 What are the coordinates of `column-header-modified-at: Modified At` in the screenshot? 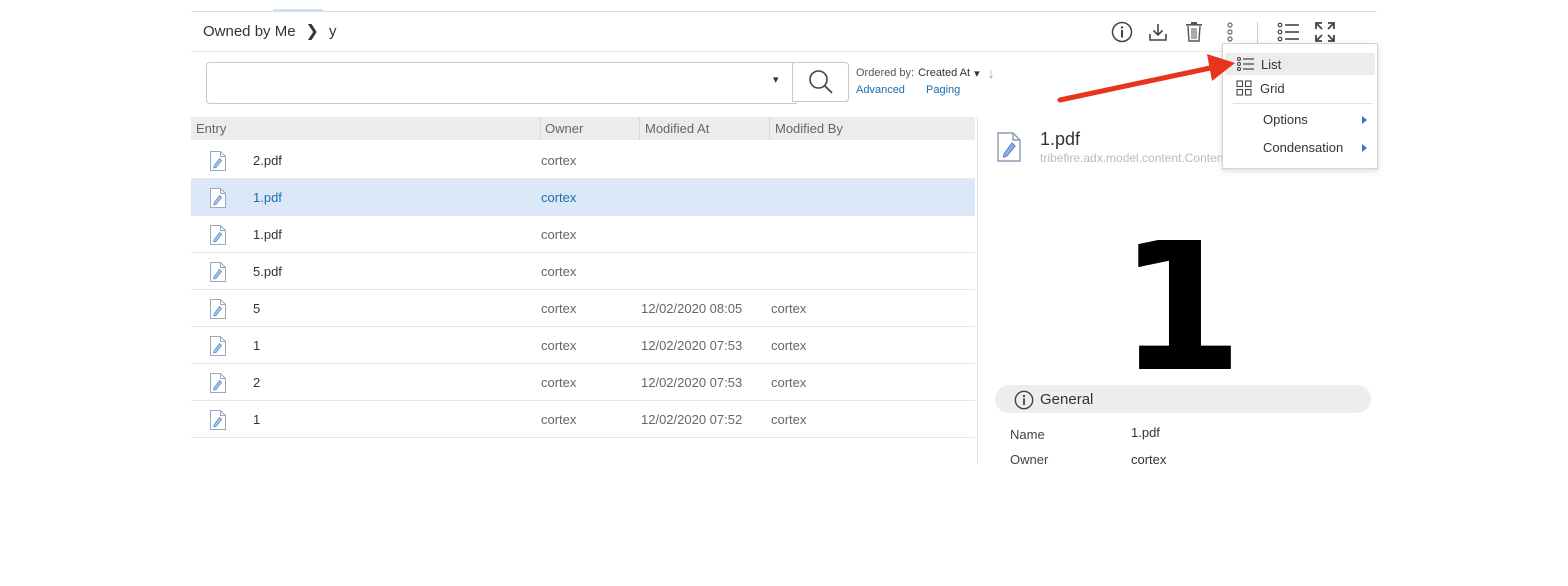 It's located at (677, 128).